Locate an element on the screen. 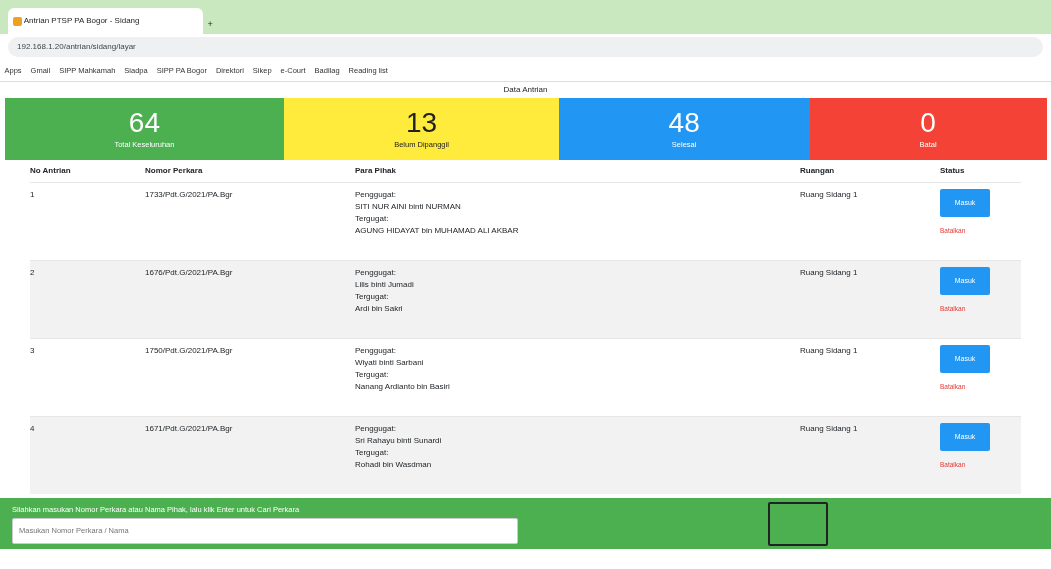 The width and height of the screenshot is (1051, 569). column-header: Nomor Perkara is located at coordinates (174, 171).